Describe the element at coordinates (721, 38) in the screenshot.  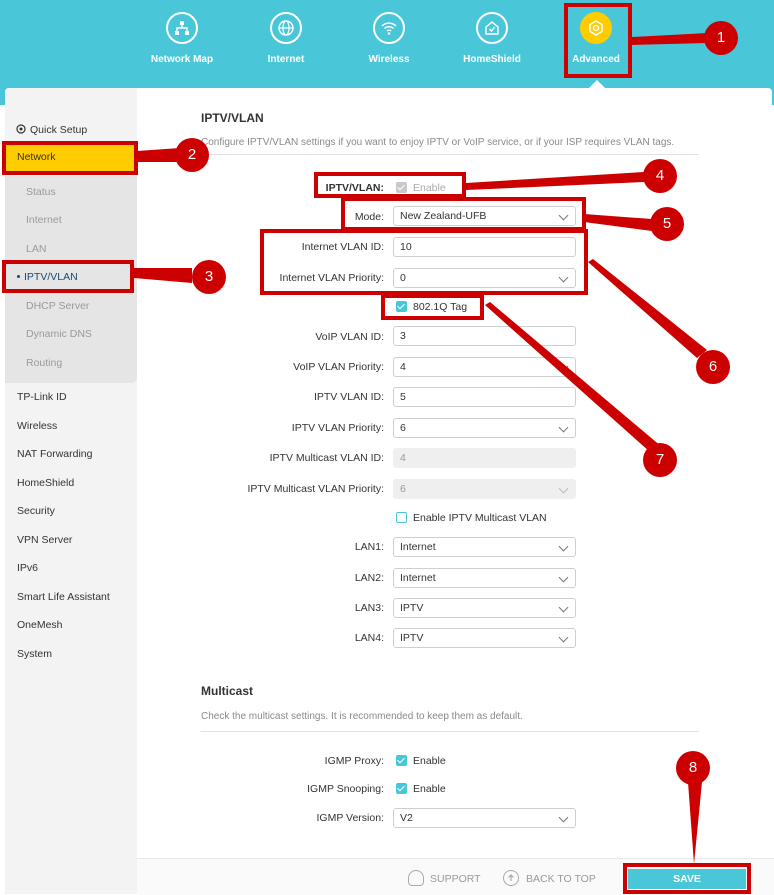
I see `annotation-badge-1: 1` at that location.